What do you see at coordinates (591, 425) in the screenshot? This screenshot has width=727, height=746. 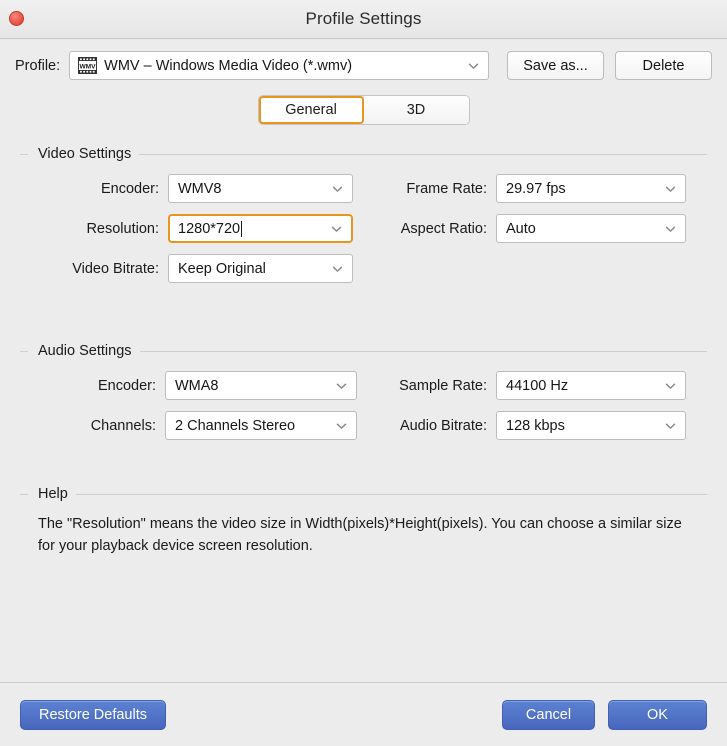 I see `audio-bitrate-dropdown: 128 kbps` at bounding box center [591, 425].